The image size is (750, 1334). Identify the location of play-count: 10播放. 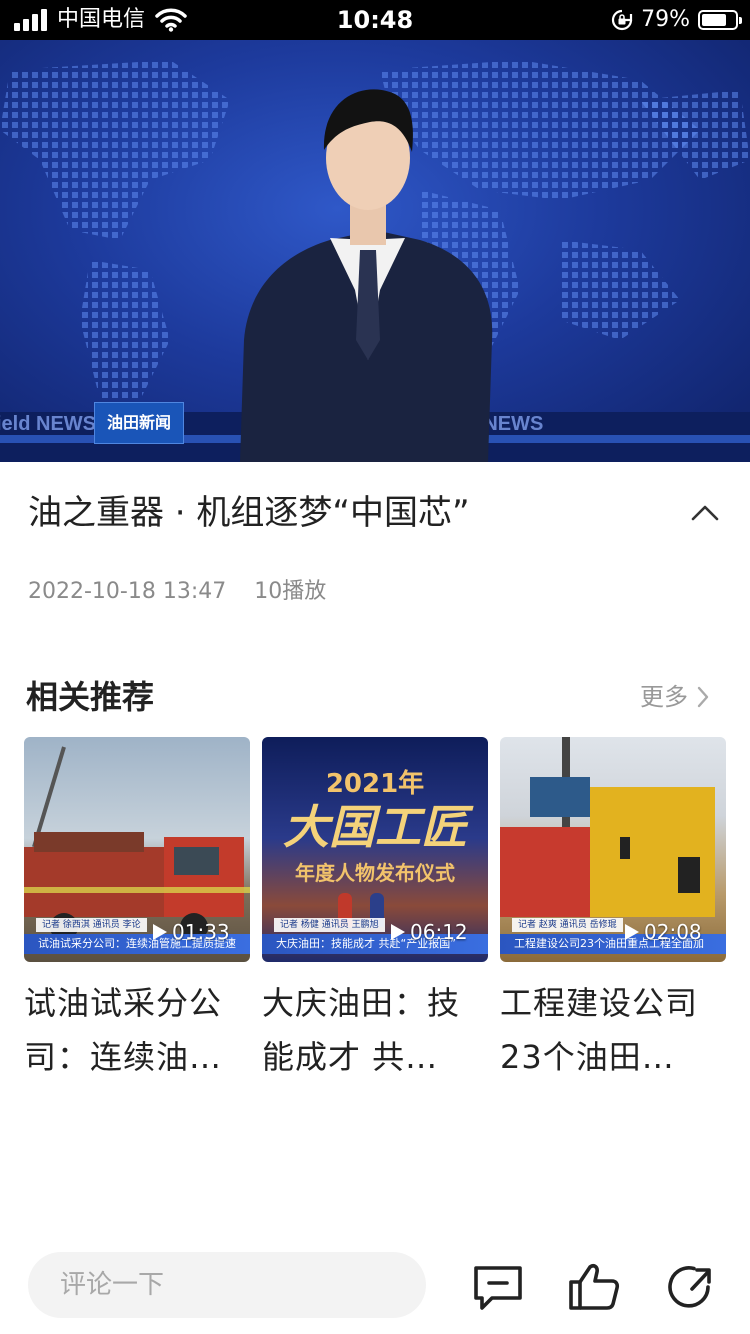
(290, 591).